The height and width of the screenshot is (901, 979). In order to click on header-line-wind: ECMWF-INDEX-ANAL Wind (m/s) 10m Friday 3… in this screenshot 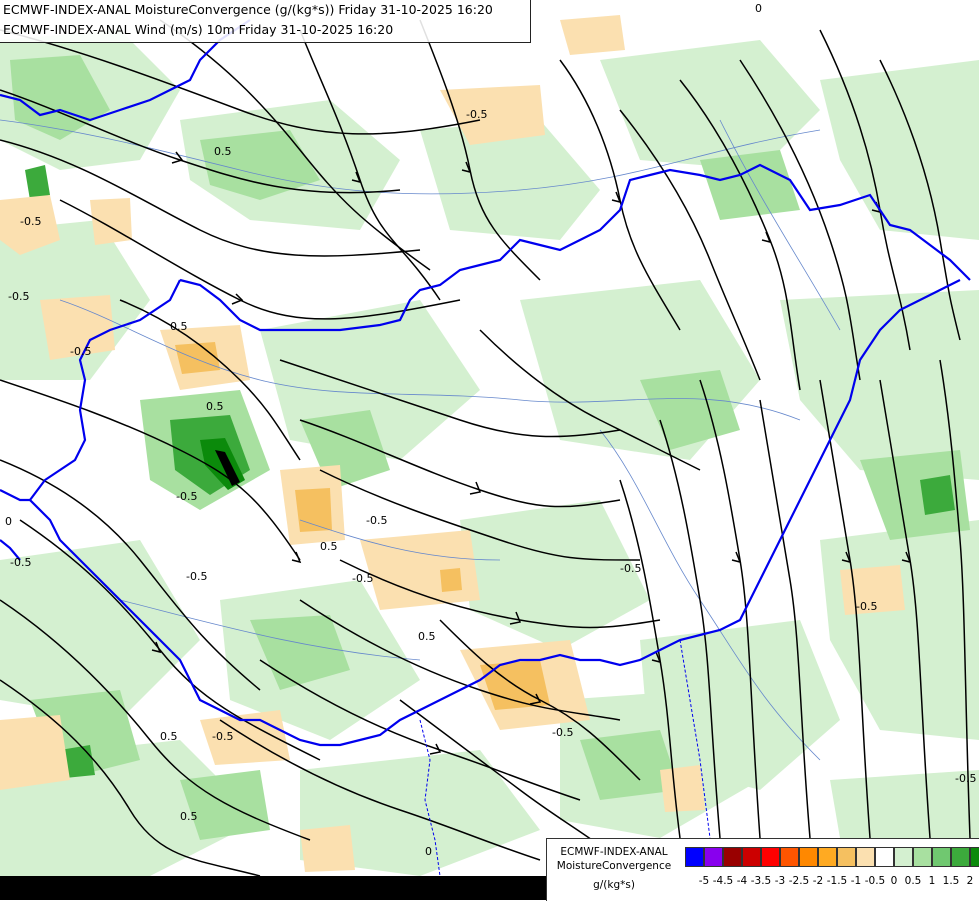, I will do `click(198, 29)`.